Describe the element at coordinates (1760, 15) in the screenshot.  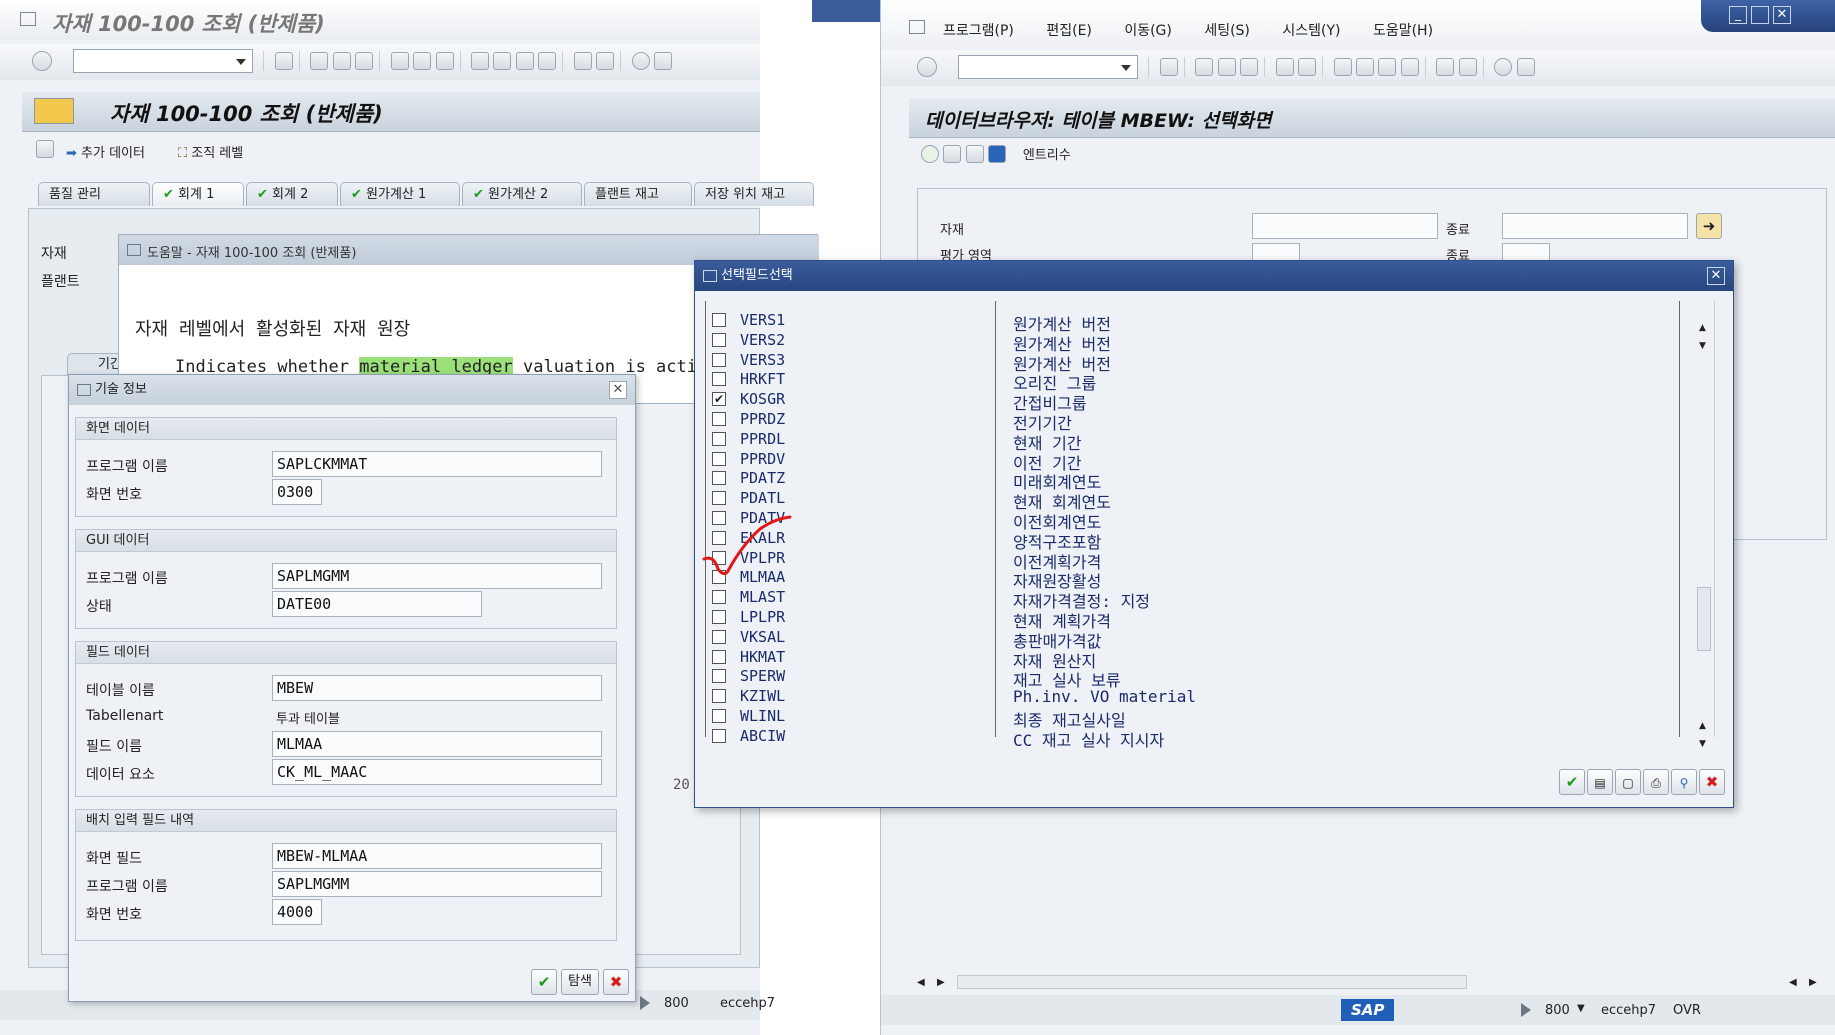
I see `maximize-icon` at that location.